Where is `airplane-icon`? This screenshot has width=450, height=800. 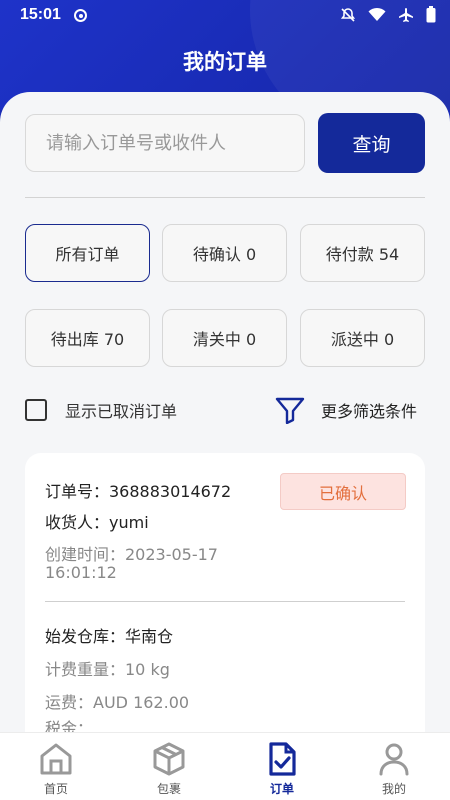 airplane-icon is located at coordinates (406, 14).